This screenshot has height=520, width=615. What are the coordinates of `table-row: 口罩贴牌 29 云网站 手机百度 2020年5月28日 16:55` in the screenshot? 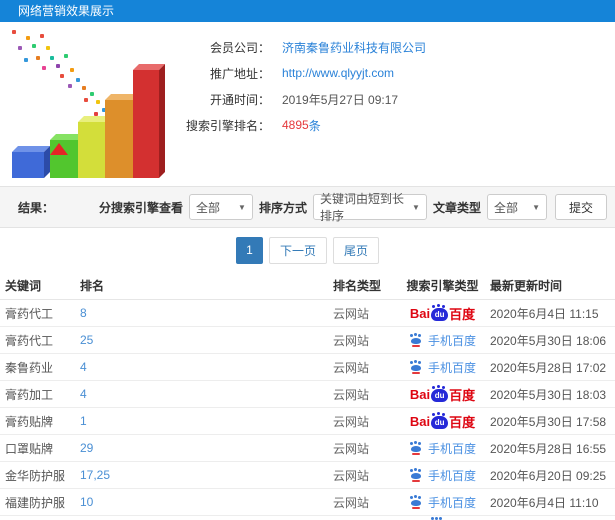 It's located at (307, 448).